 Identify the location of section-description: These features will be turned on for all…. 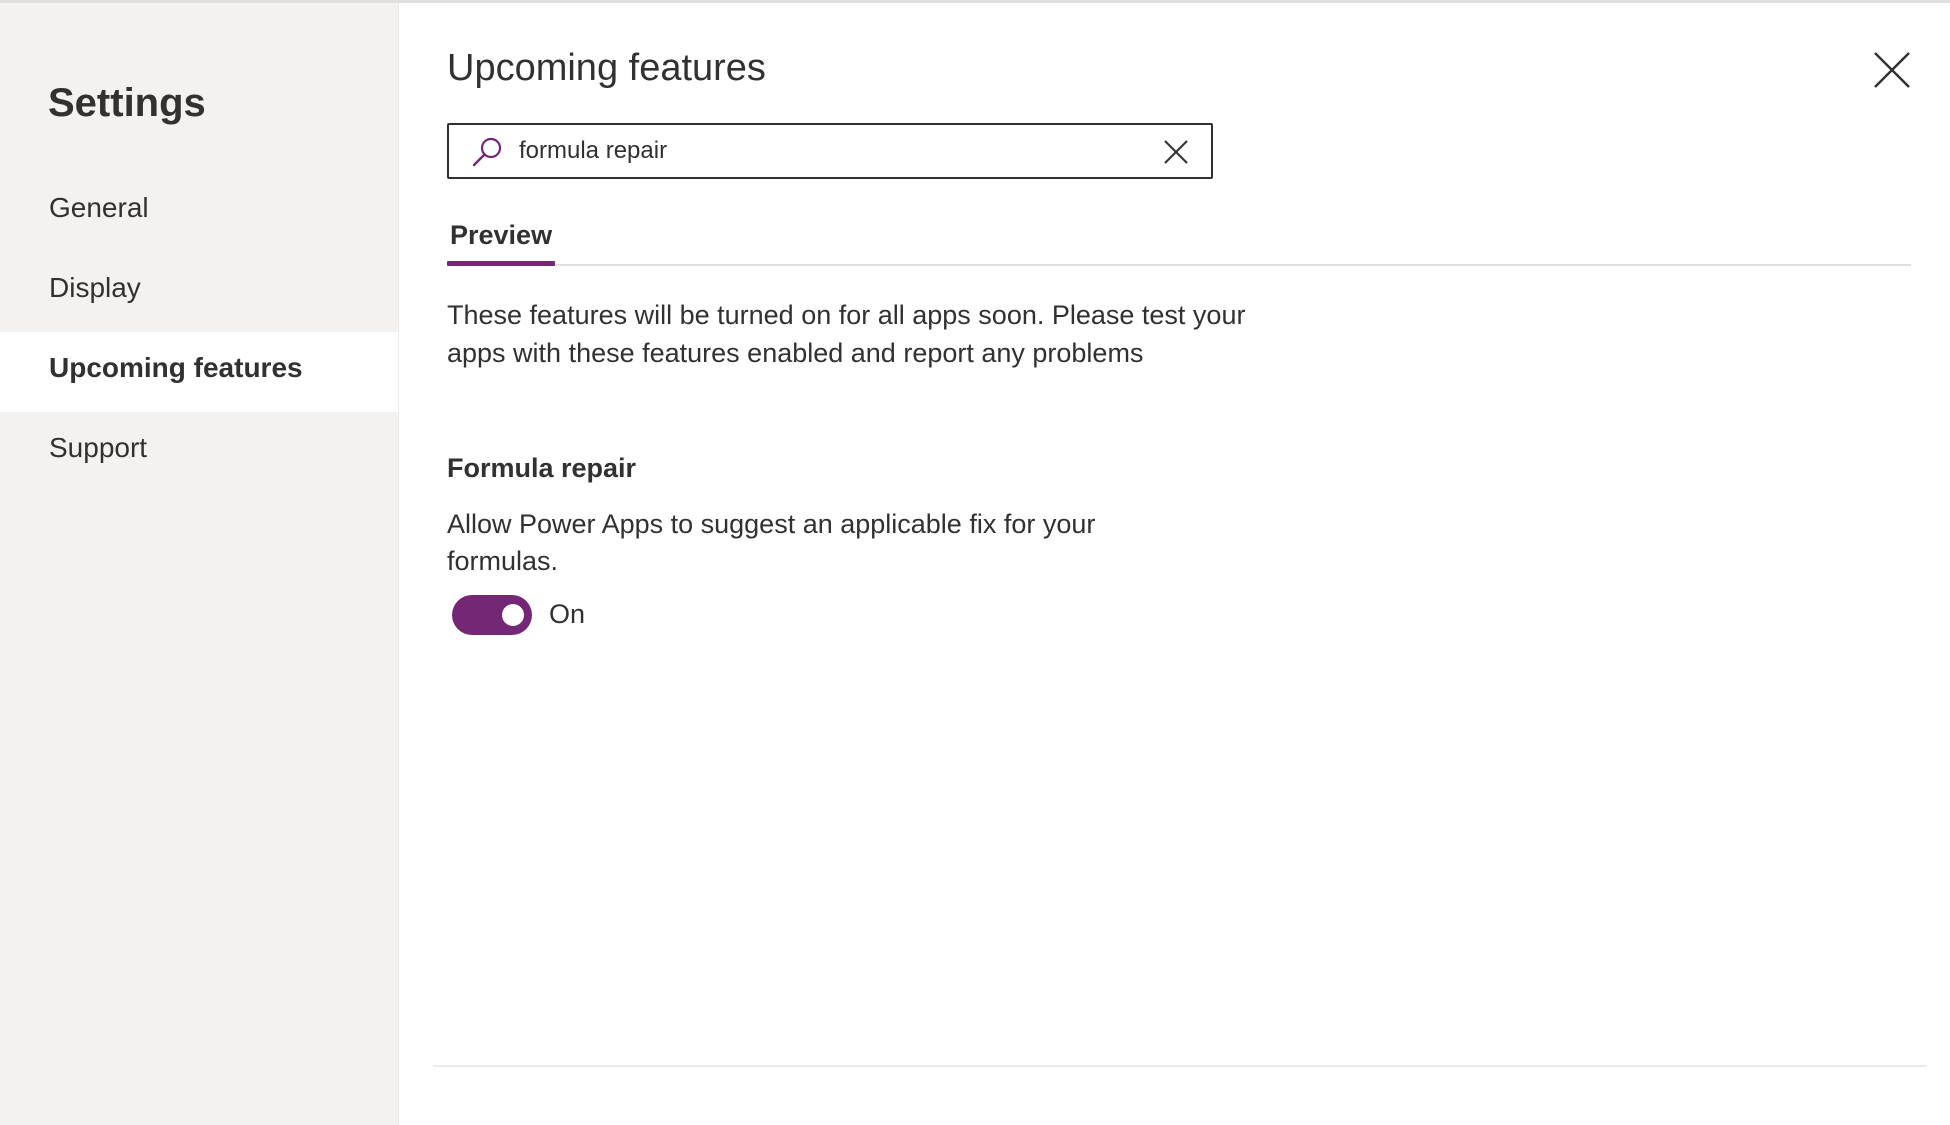
(846, 334).